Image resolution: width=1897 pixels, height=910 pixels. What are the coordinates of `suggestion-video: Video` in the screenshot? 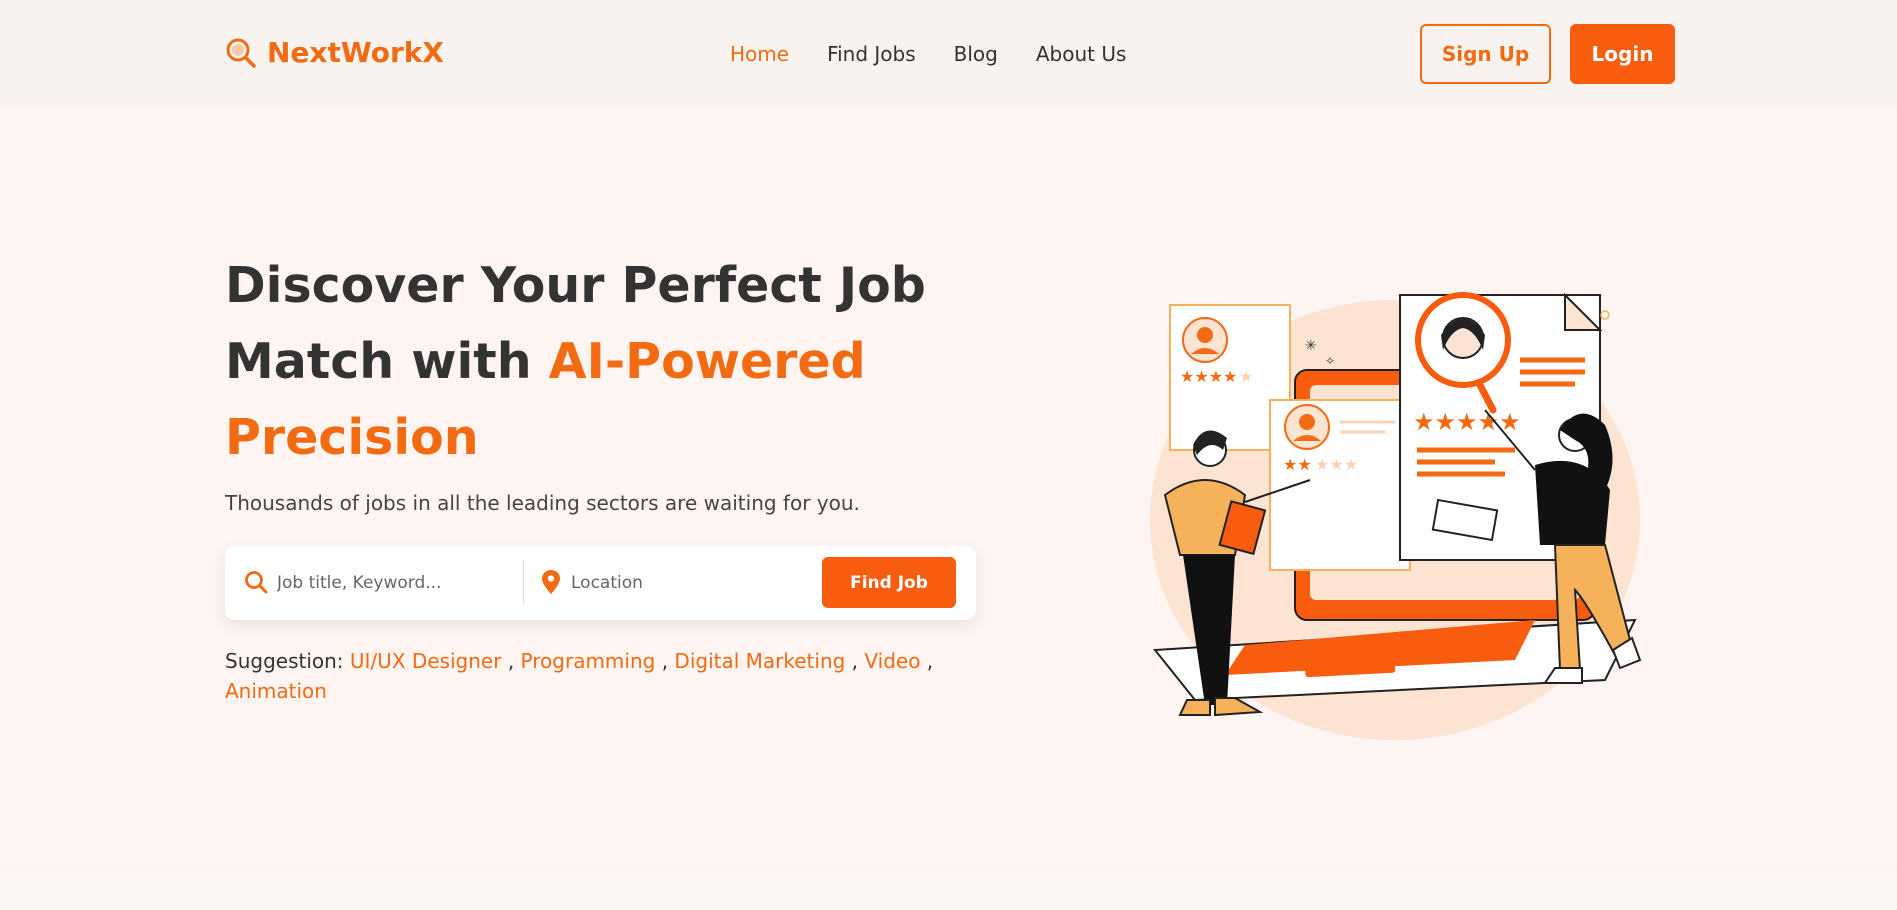 It's located at (892, 661).